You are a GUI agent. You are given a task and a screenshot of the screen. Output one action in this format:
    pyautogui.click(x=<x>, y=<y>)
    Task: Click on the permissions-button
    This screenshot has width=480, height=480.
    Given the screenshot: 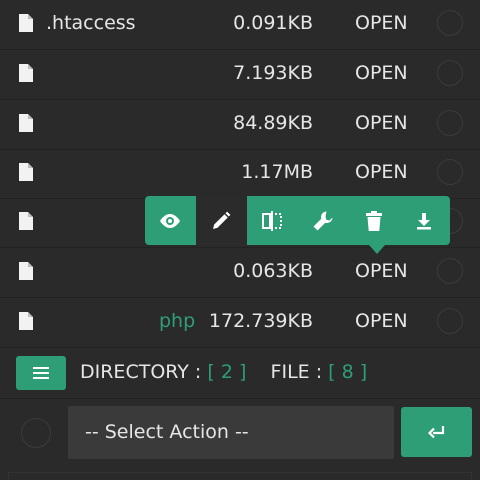 What is the action you would take?
    pyautogui.click(x=322, y=220)
    